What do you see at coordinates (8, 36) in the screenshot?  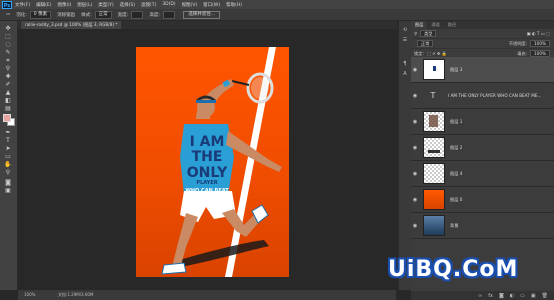 I see `marquee-tool-icon: ⬚` at bounding box center [8, 36].